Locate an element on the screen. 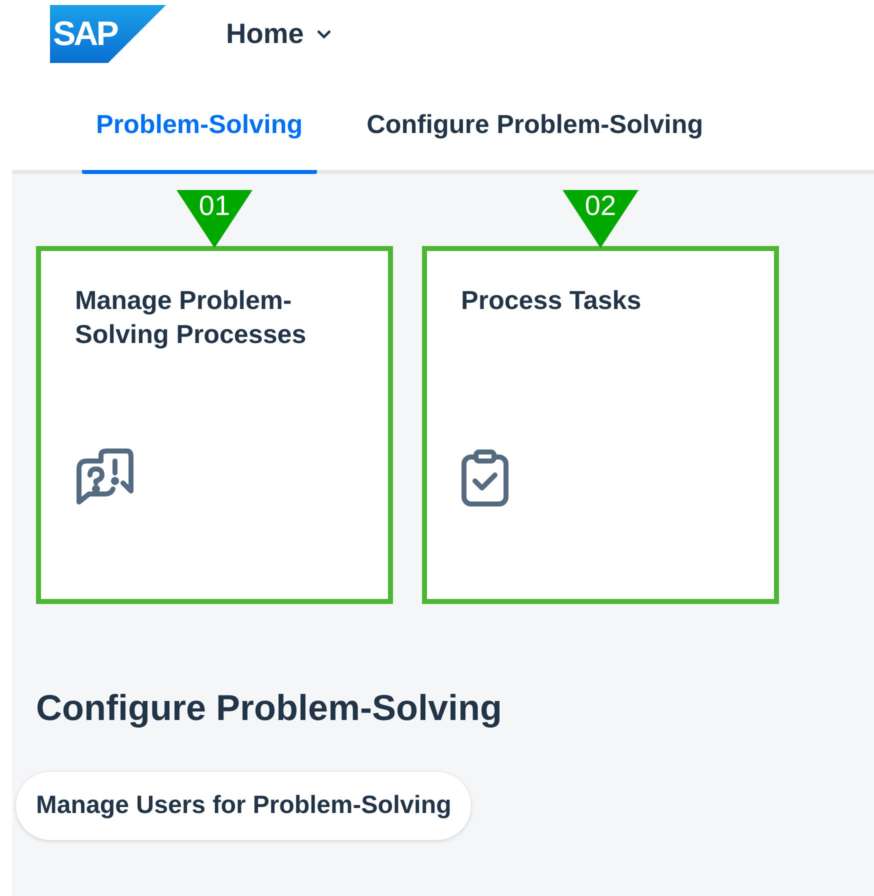 This screenshot has height=896, width=874. link-tile: Manage Users for Problem-Solving is located at coordinates (244, 806).